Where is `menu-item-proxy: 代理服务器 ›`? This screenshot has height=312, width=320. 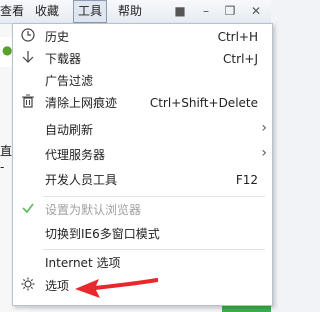 menu-item-proxy: 代理服务器 › is located at coordinates (142, 155).